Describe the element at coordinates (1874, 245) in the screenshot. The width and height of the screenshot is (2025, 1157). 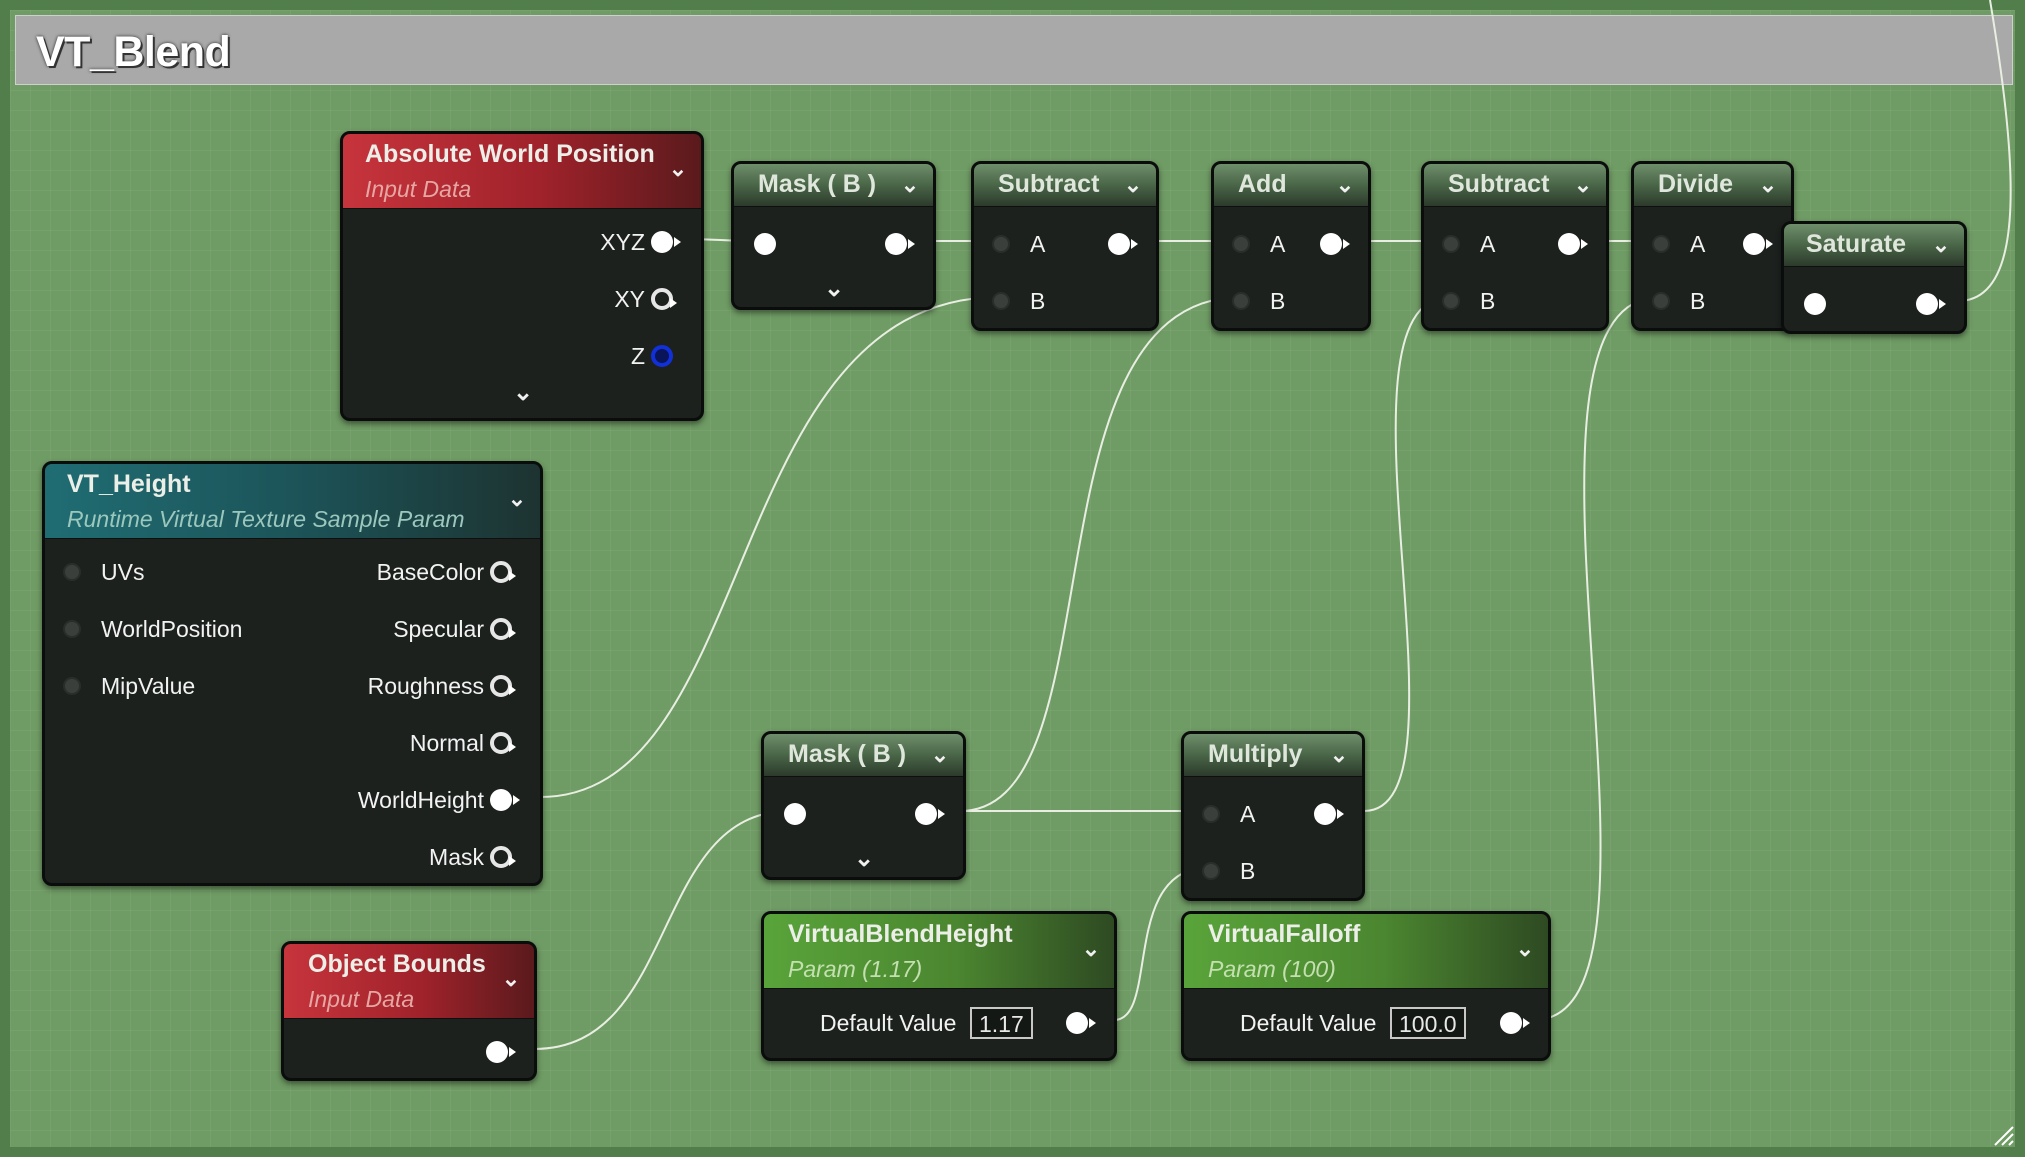
I see `node-header: Saturate ⌄` at that location.